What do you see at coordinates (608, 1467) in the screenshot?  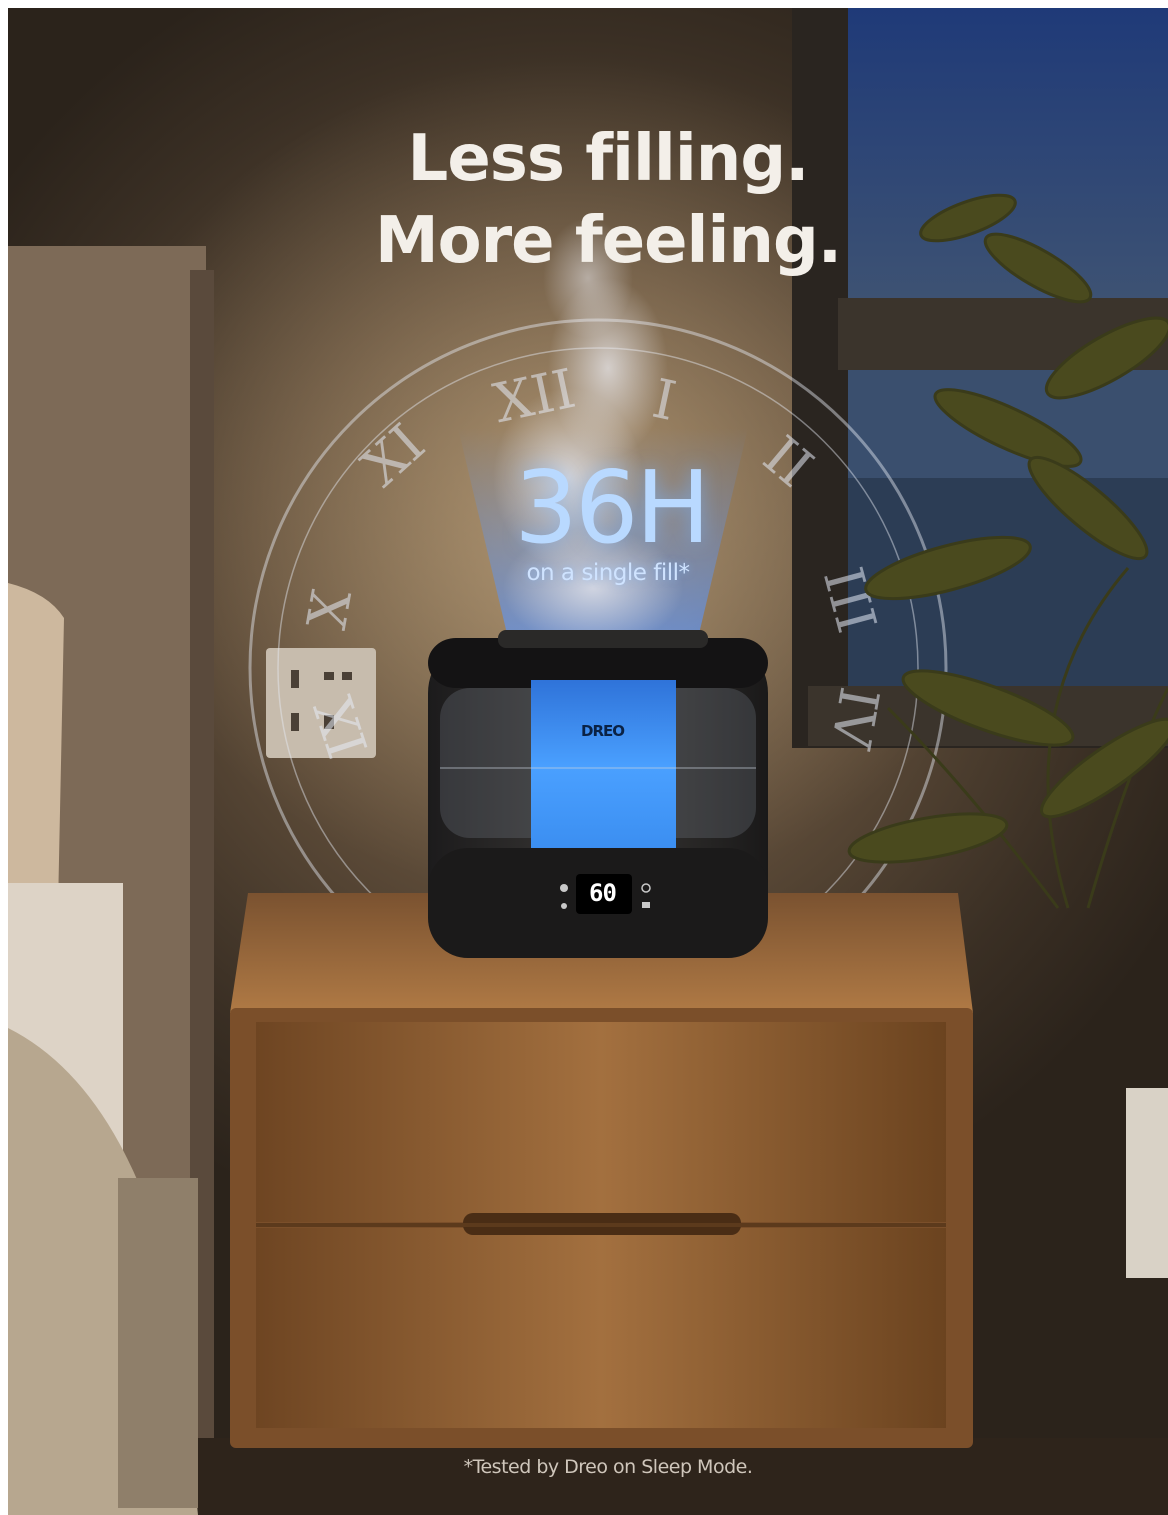 I see `footnote: *Tested by Dreo on Sleep Mode.` at bounding box center [608, 1467].